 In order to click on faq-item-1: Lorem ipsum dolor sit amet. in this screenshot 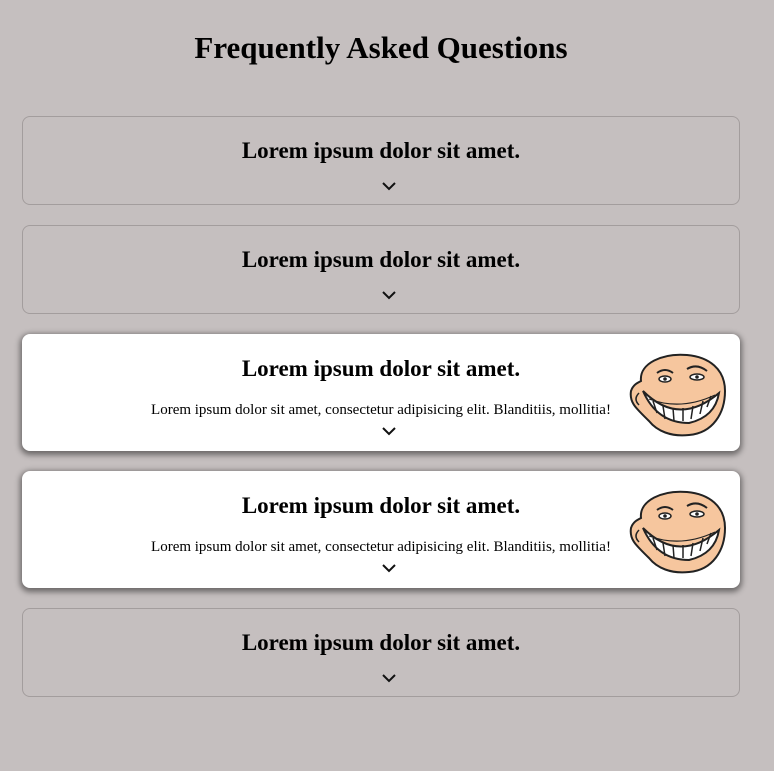, I will do `click(381, 160)`.